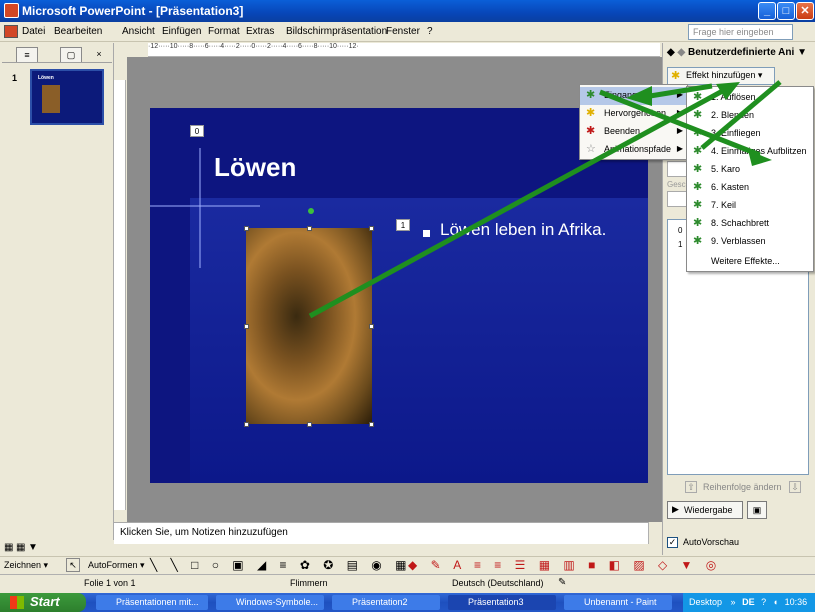  I want to click on effect-item: ✱ 1. Auflösen, so click(750, 98).